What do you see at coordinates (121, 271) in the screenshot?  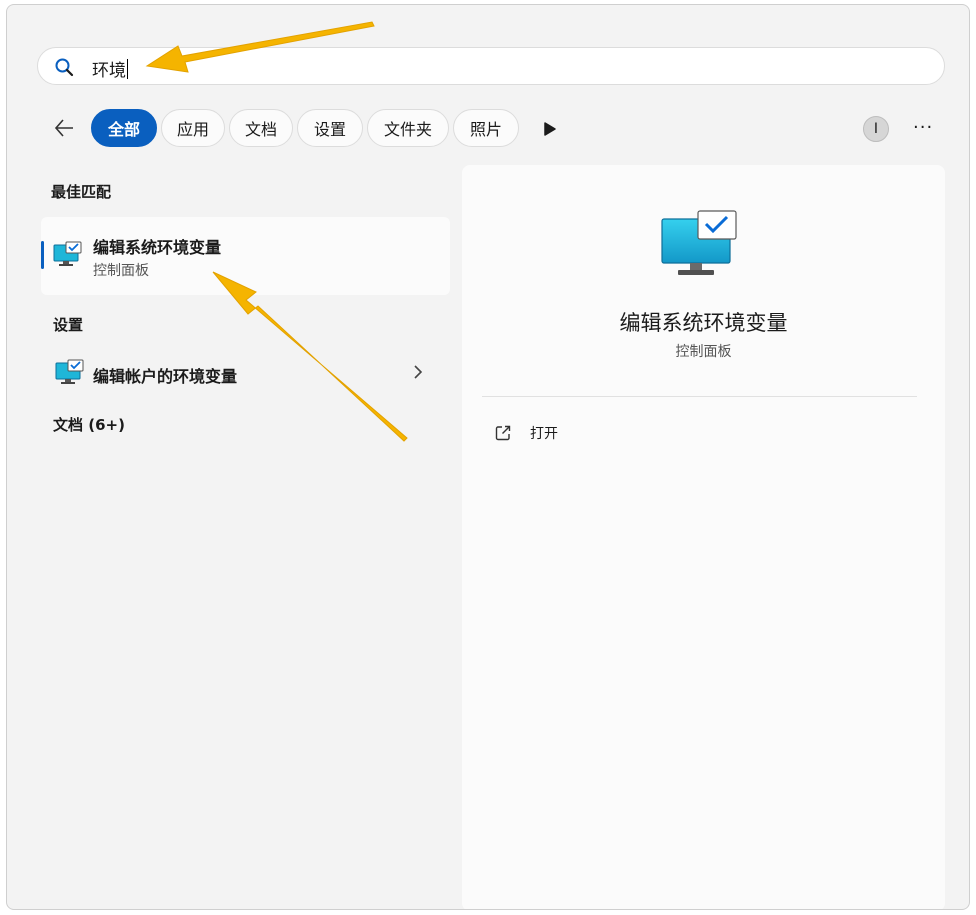 I see `best-match-subtitle: 控制面板` at bounding box center [121, 271].